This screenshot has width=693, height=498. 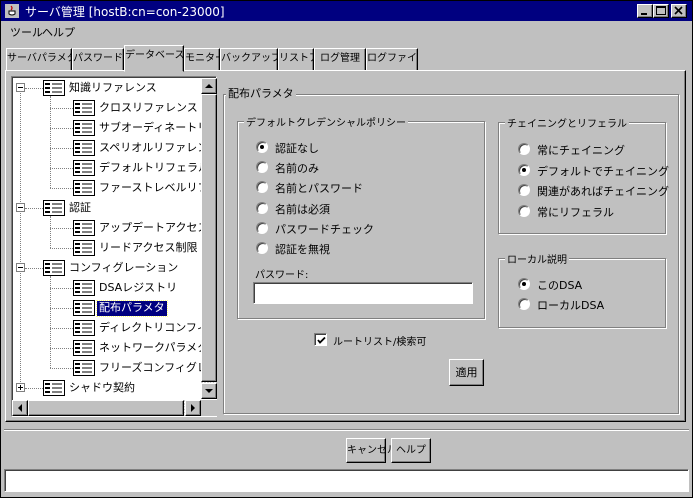 I want to click on password-input, so click(x=363, y=293).